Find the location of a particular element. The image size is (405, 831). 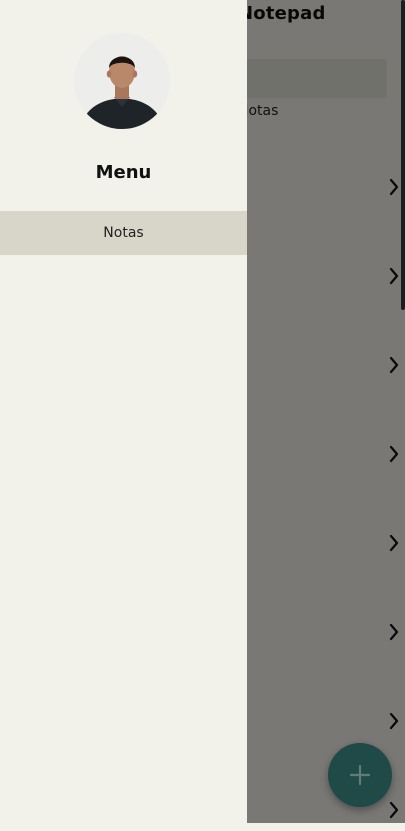

plus-icon is located at coordinates (360, 775).